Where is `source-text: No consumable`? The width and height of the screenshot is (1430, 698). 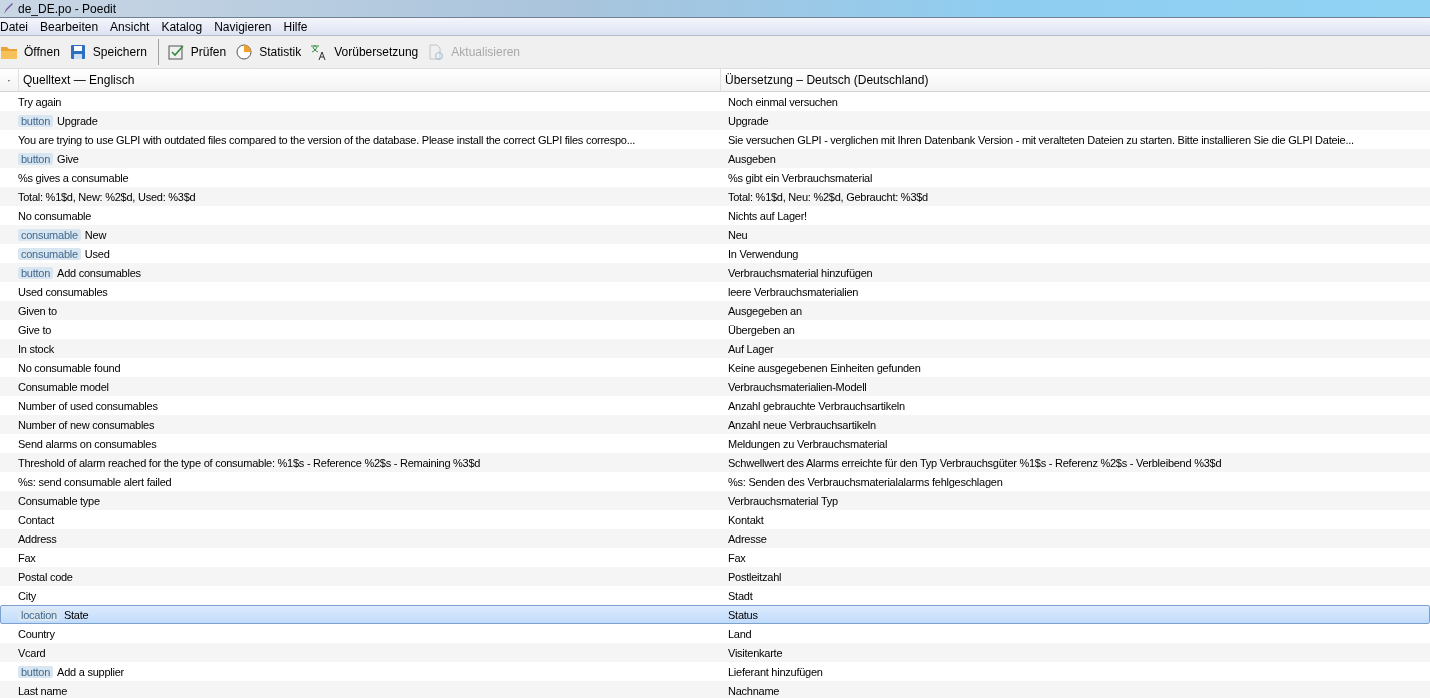 source-text: No consumable is located at coordinates (55, 215).